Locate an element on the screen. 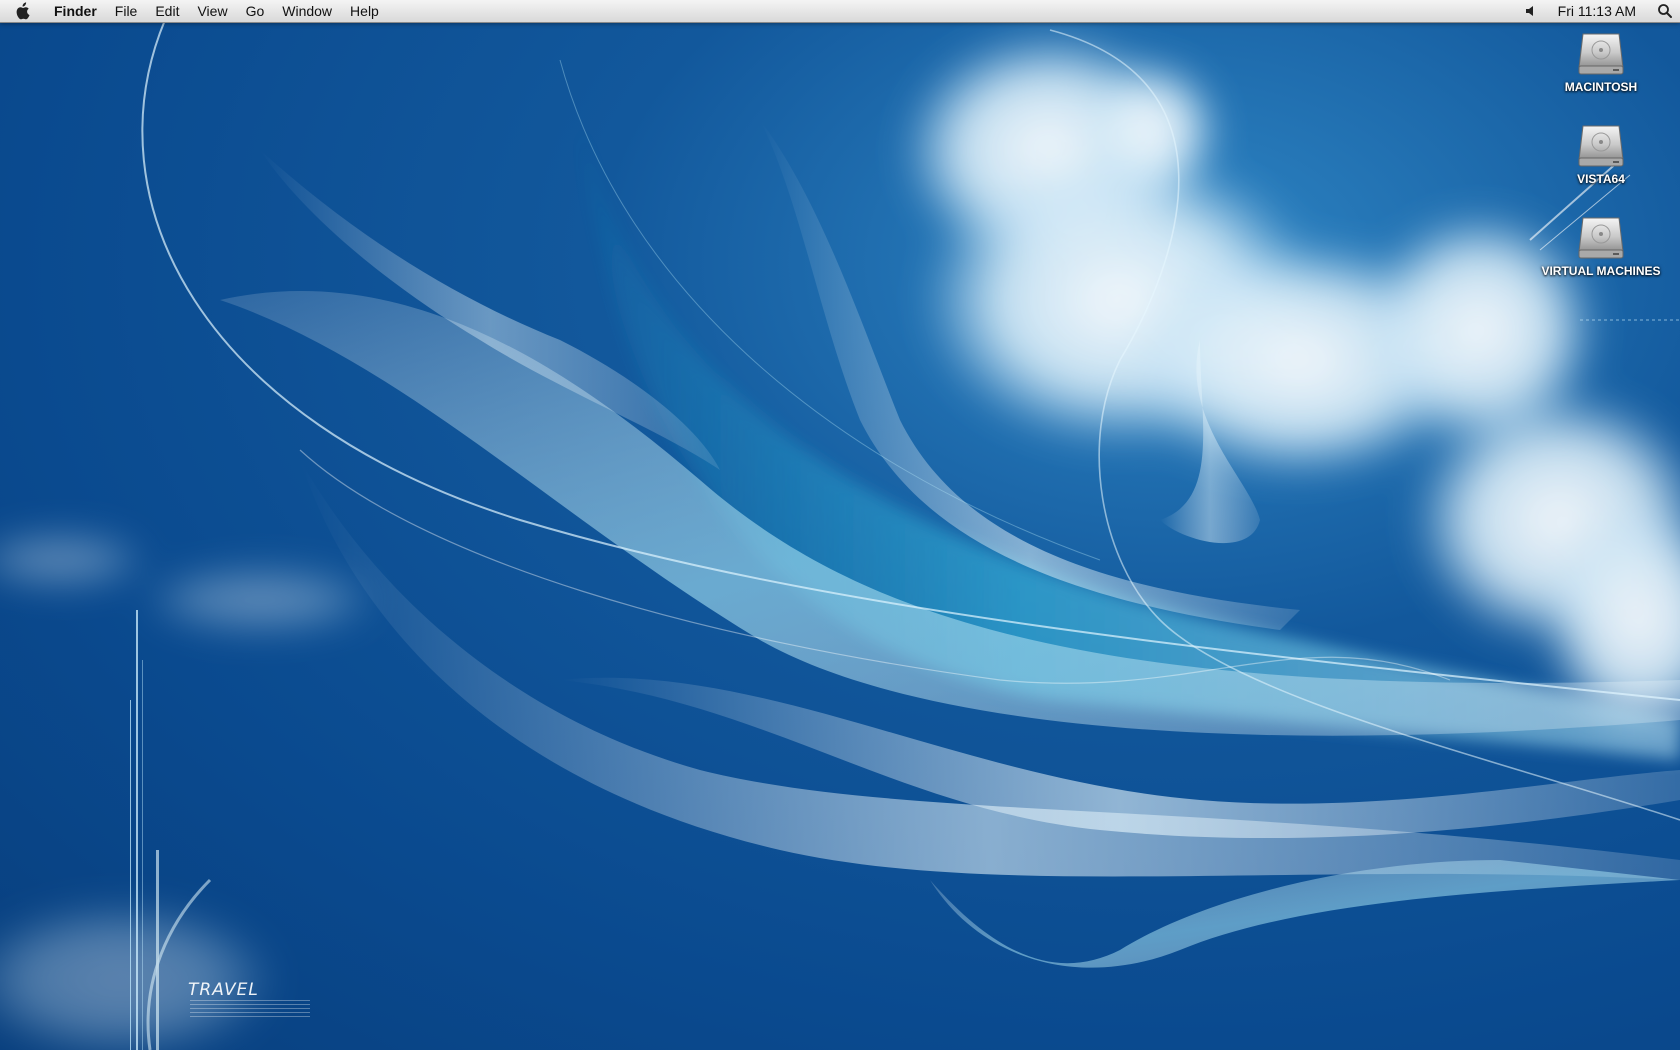 Image resolution: width=1680 pixels, height=1050 pixels. menu-clock: Fri 11:13 AM is located at coordinates (1598, 11).